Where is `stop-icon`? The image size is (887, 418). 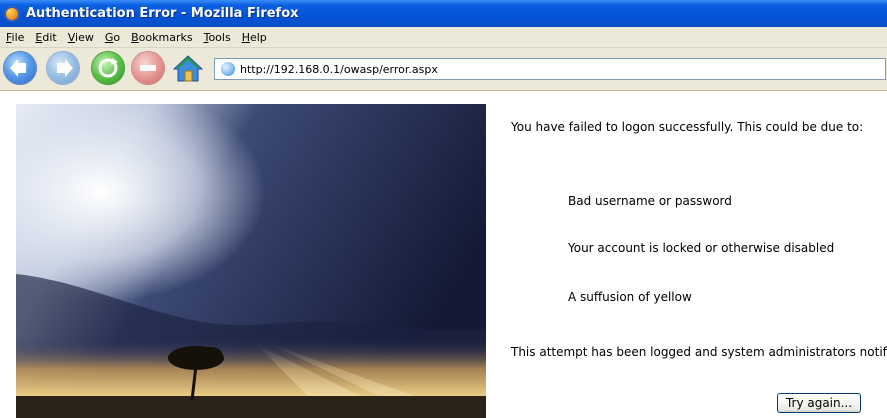 stop-icon is located at coordinates (148, 68).